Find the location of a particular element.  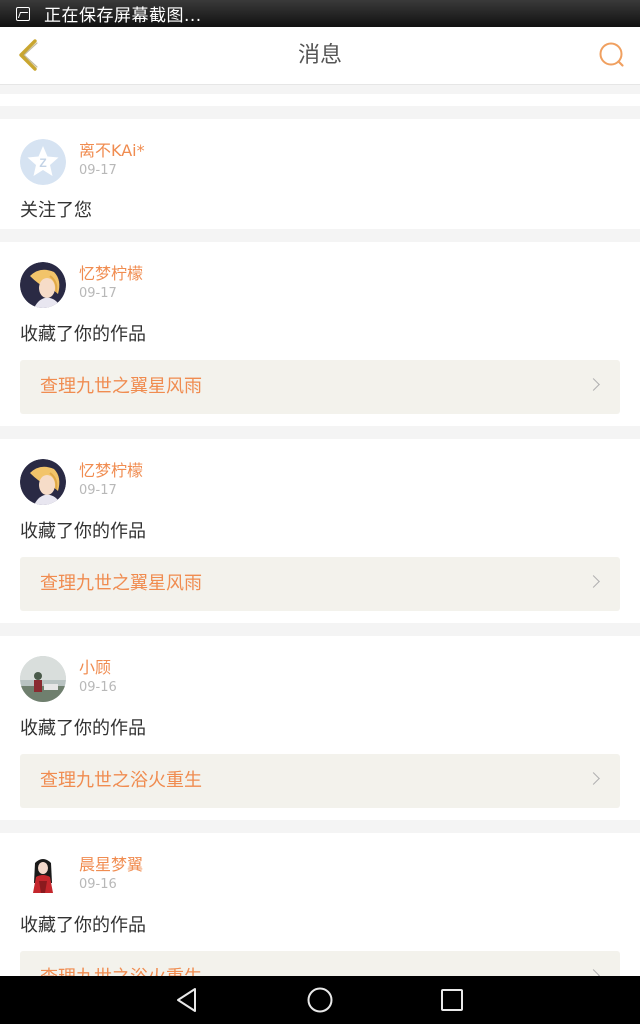

notification-card: 晨星梦翼 09-16 收藏了你的作品 查理九世之浴火重生 is located at coordinates (320, 904).